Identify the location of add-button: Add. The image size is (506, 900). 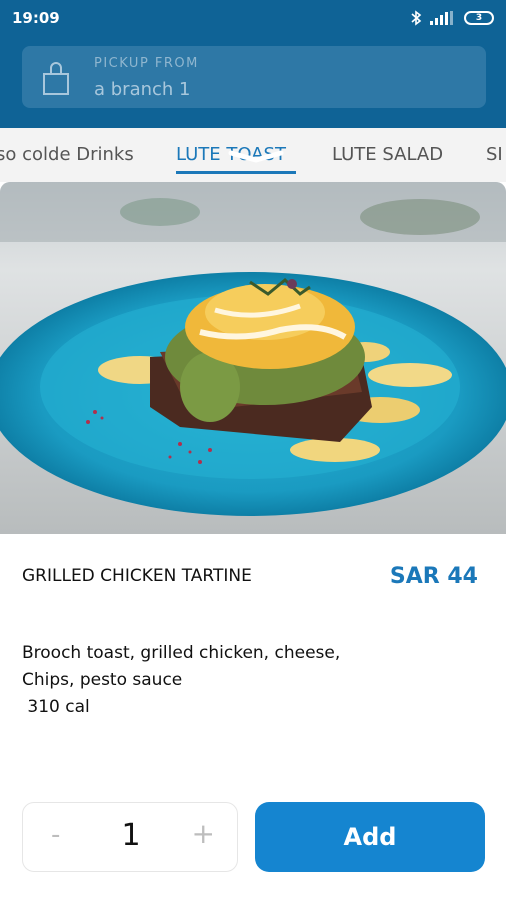
(370, 837).